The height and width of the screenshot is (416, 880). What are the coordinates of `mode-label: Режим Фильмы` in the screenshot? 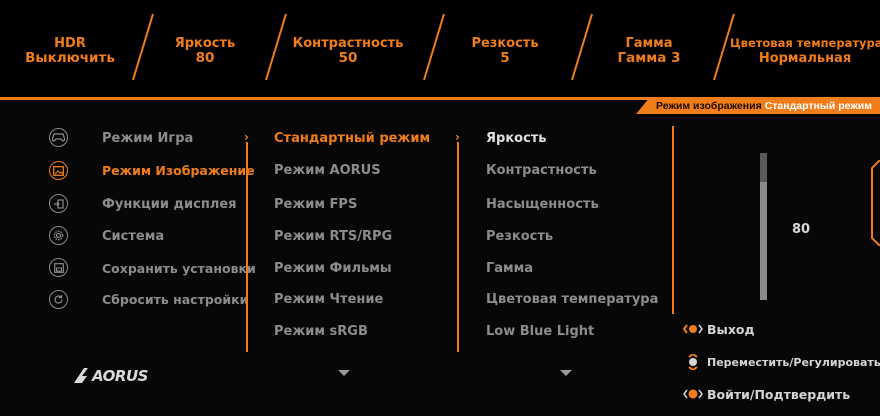 It's located at (333, 268).